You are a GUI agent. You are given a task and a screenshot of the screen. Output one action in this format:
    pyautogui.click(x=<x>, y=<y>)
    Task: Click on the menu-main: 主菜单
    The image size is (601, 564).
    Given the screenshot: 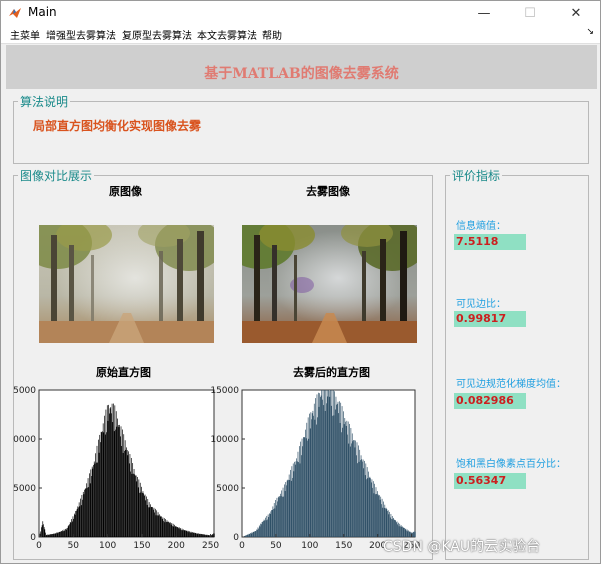 What is the action you would take?
    pyautogui.click(x=25, y=34)
    